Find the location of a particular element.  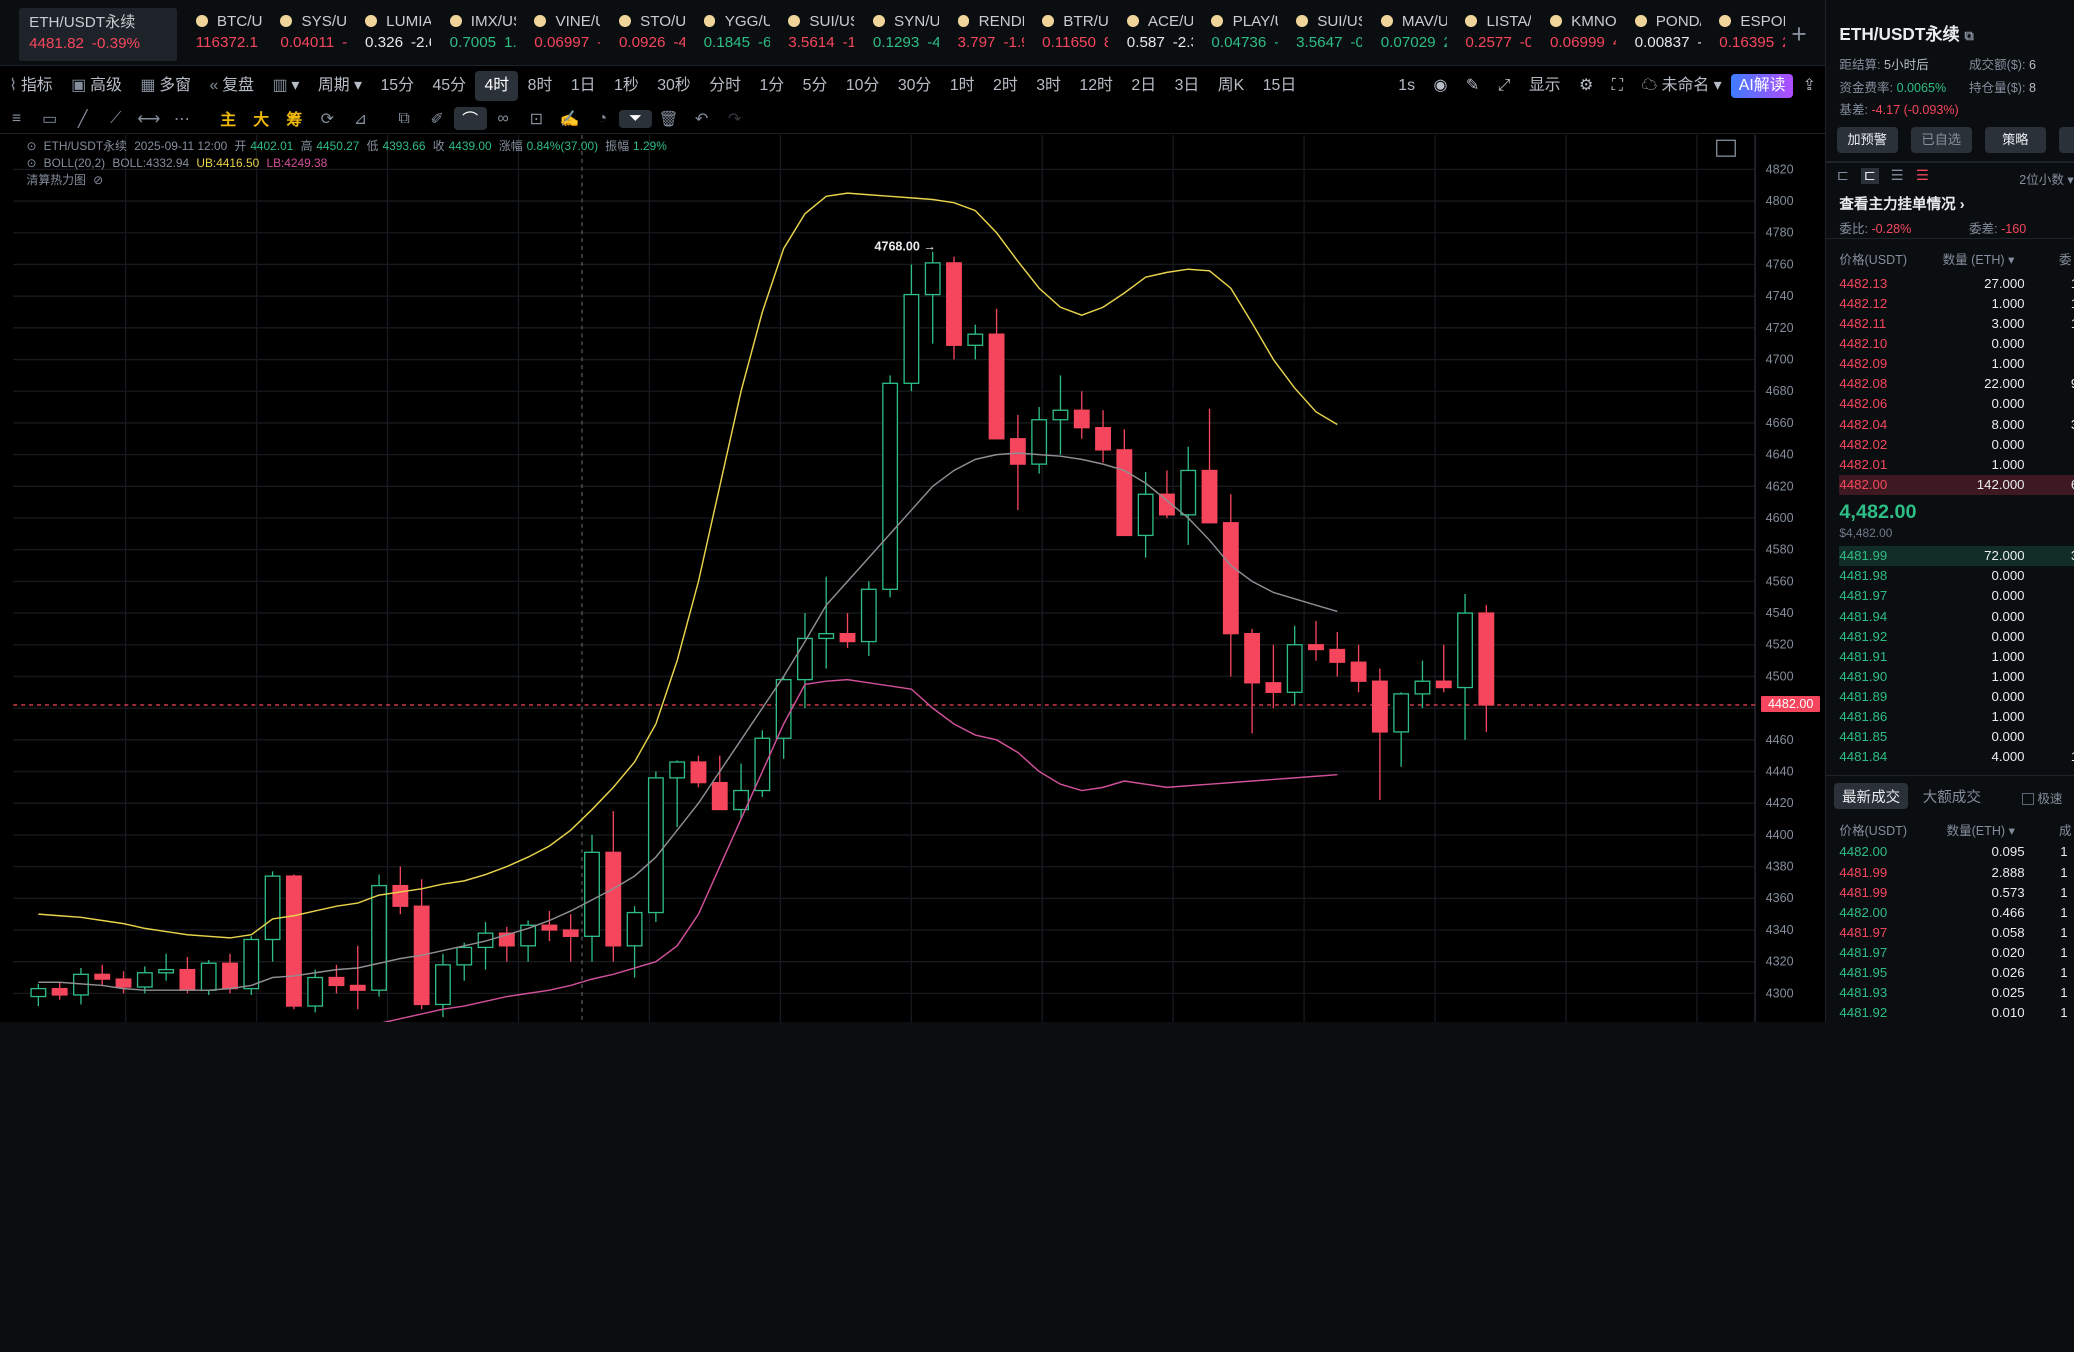

ticker-3: LUMIA/0.326 -2.6 is located at coordinates (389, 30).